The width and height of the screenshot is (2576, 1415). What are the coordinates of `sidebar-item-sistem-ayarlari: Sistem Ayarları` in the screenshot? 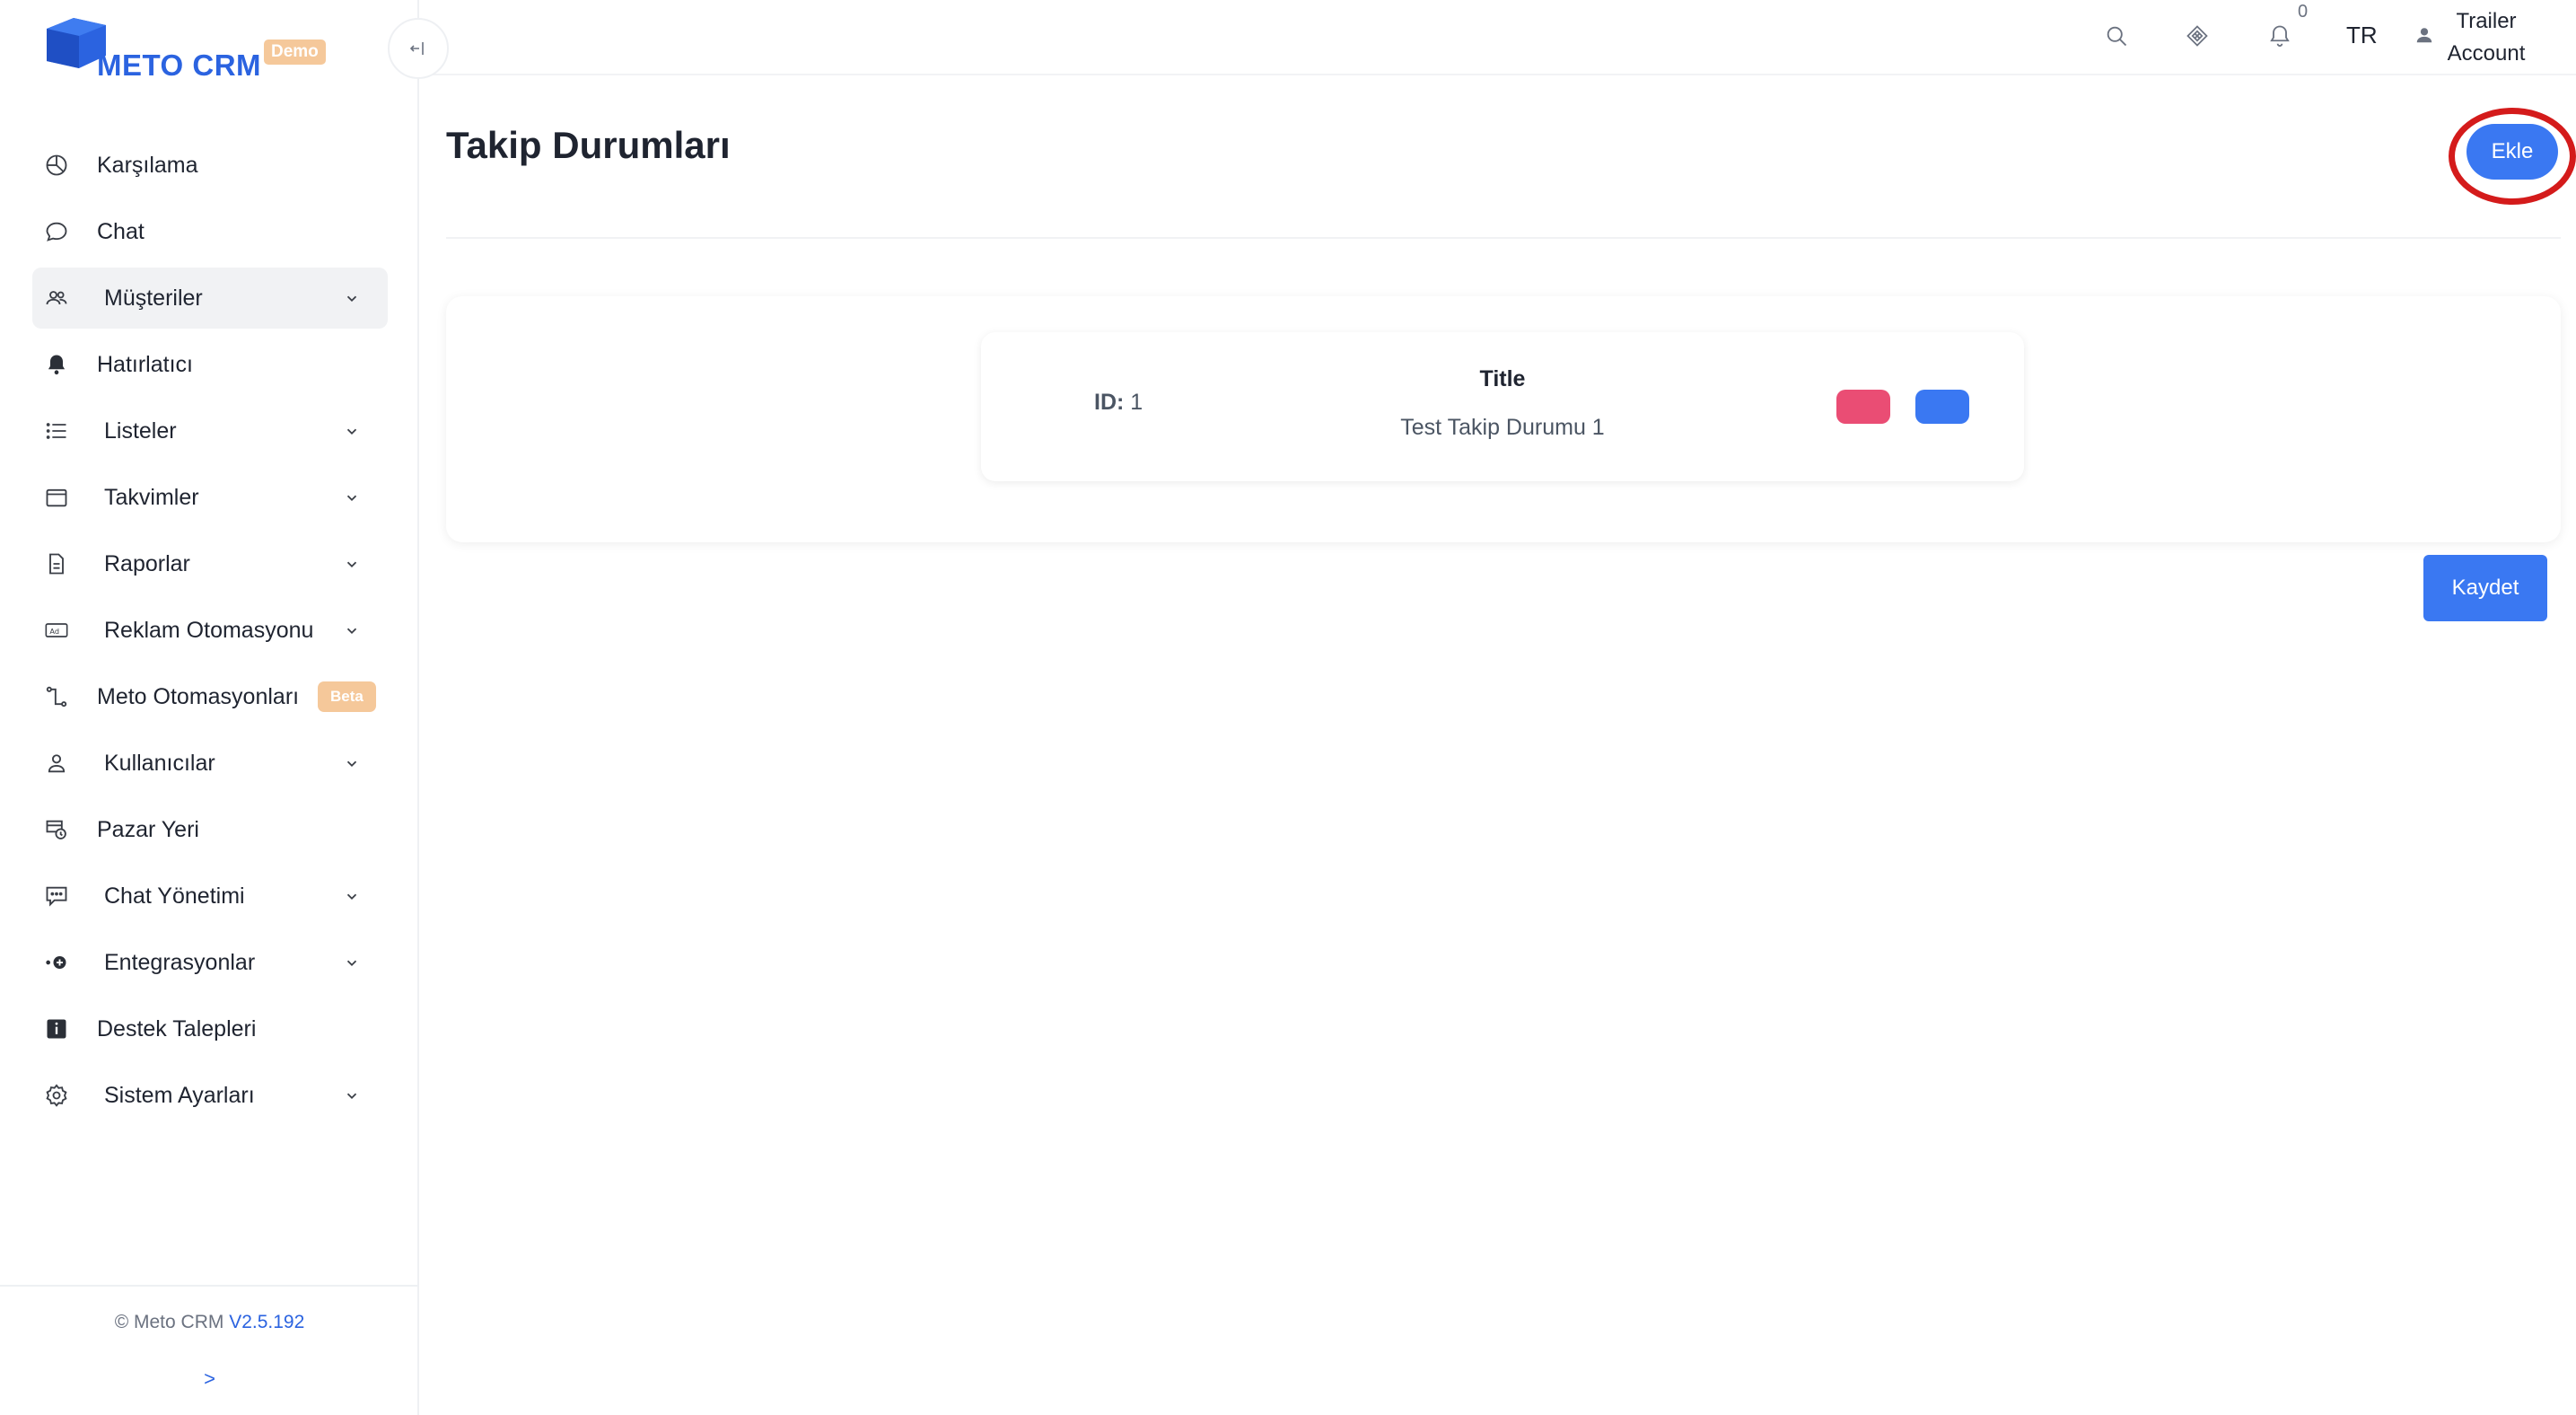 It's located at (210, 1095).